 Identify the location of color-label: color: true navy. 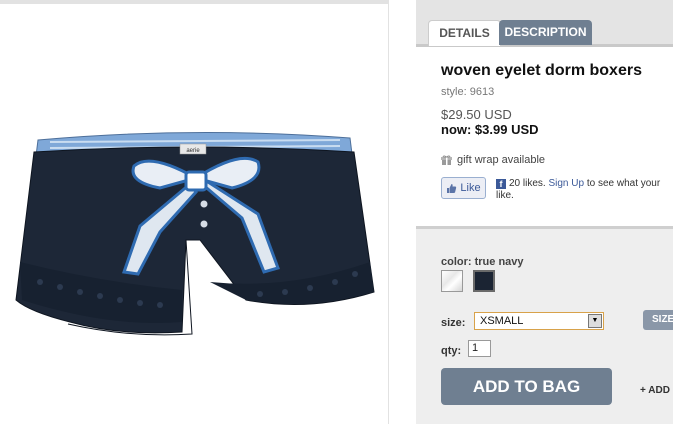
(482, 262).